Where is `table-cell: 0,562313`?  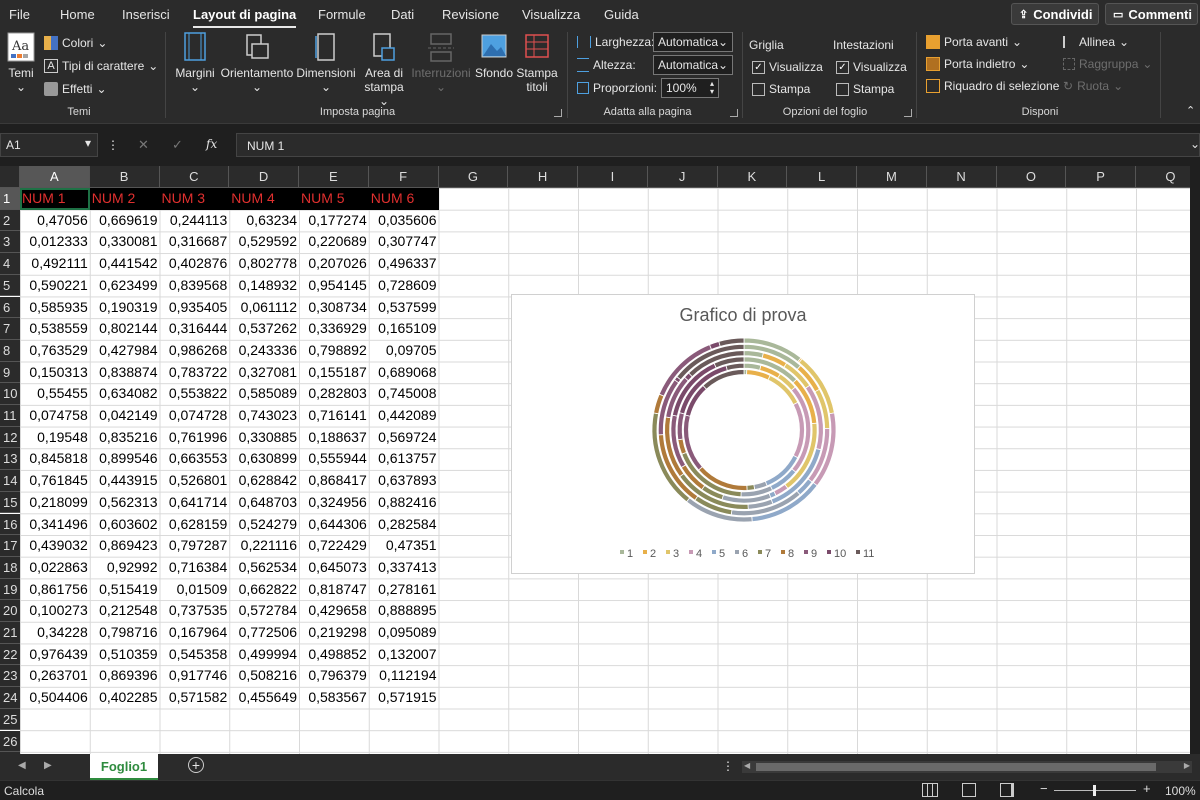
table-cell: 0,562313 is located at coordinates (125, 503).